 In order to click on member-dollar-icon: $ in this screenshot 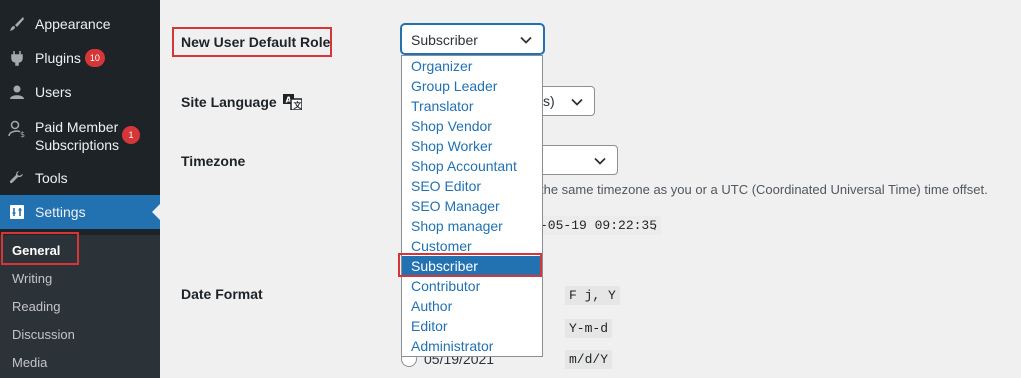, I will do `click(17, 129)`.